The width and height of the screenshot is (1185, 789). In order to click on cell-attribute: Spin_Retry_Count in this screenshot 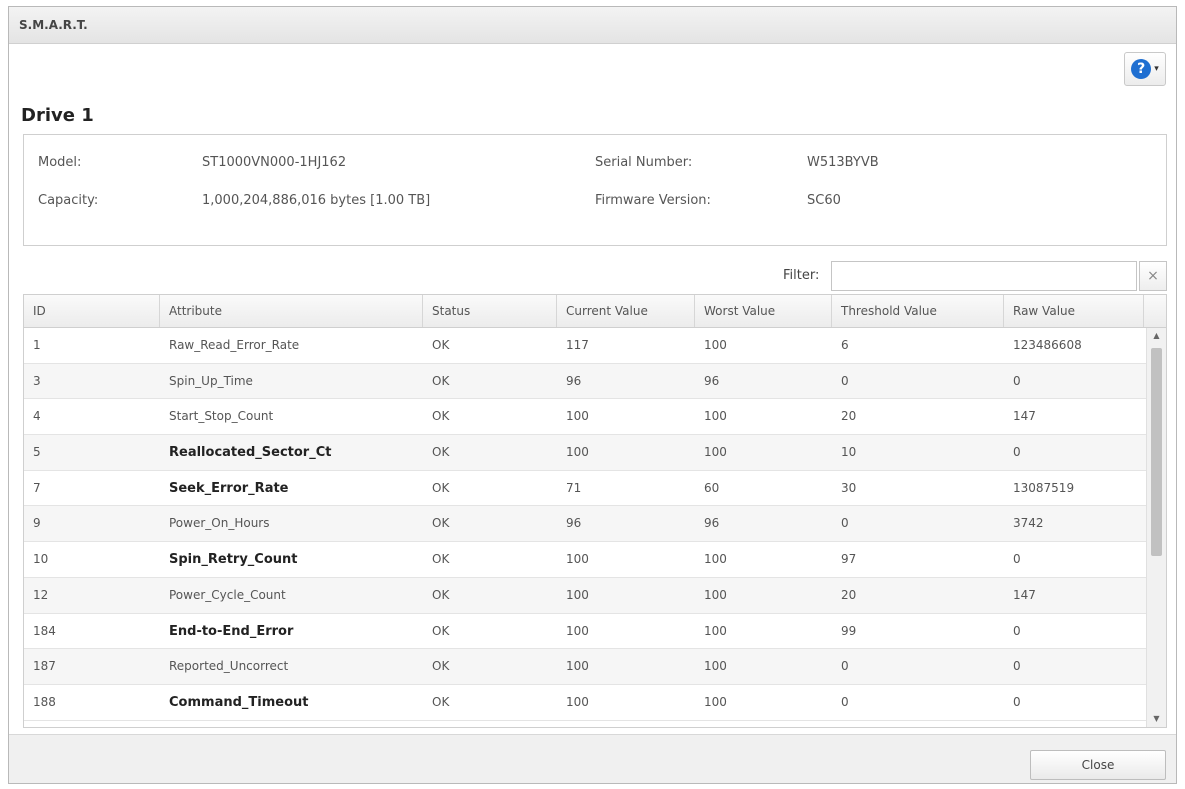, I will do `click(233, 560)`.